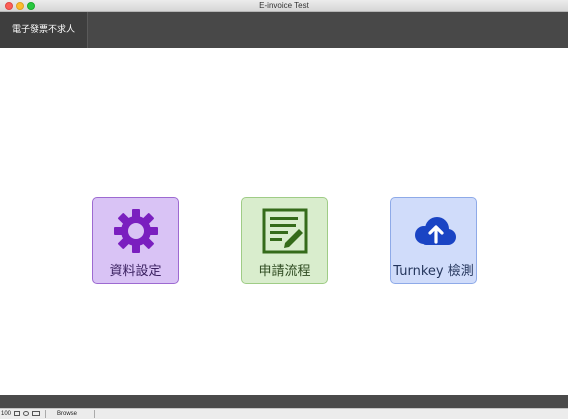 The height and width of the screenshot is (419, 568). Describe the element at coordinates (284, 30) in the screenshot. I see `app-toolbar: 電子發票不求人` at that location.